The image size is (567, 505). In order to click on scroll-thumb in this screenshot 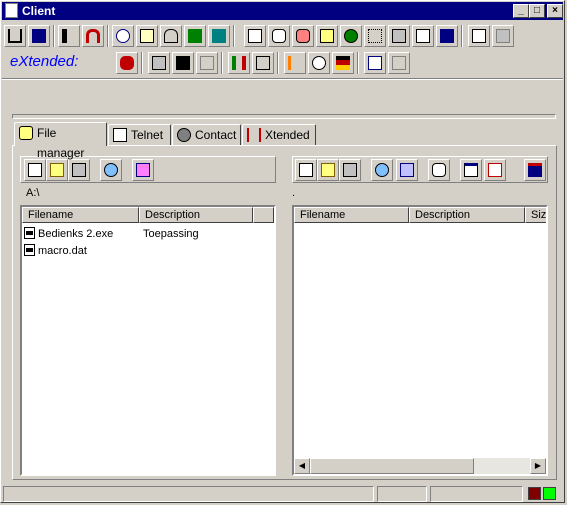, I will do `click(392, 466)`.